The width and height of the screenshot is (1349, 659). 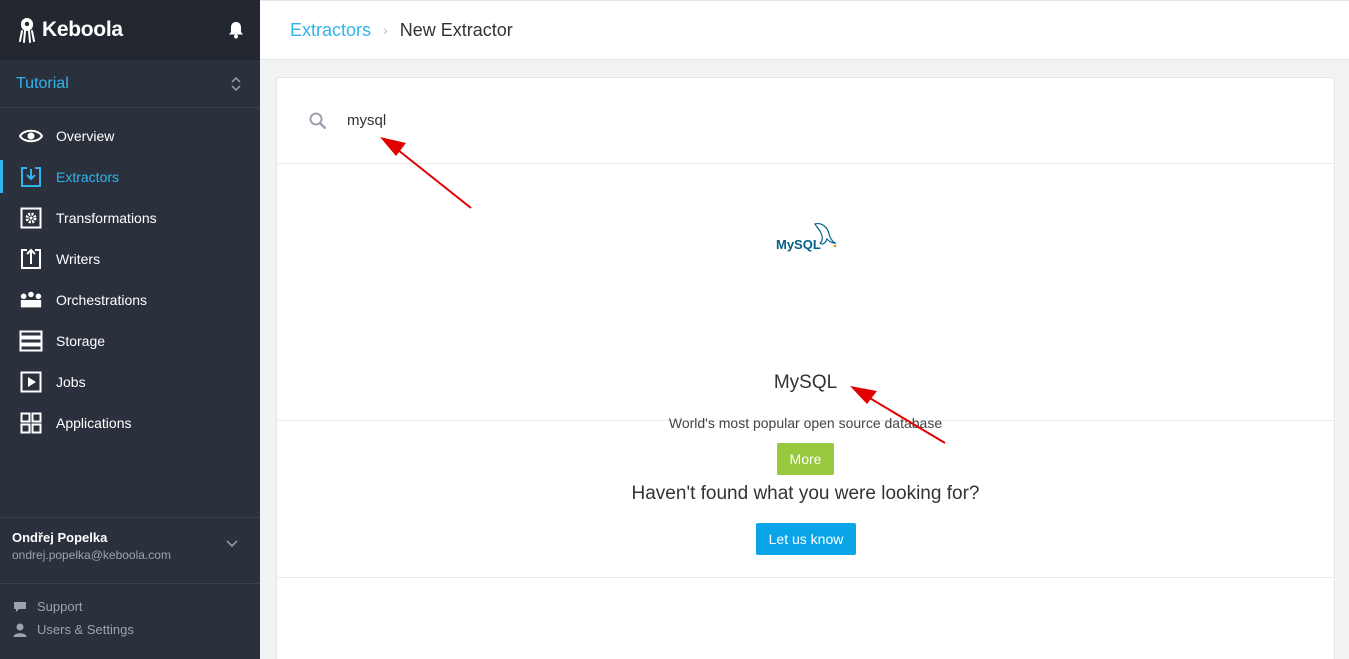 I want to click on not-found-title: Haven't found what you were looking for?, so click(x=805, y=493).